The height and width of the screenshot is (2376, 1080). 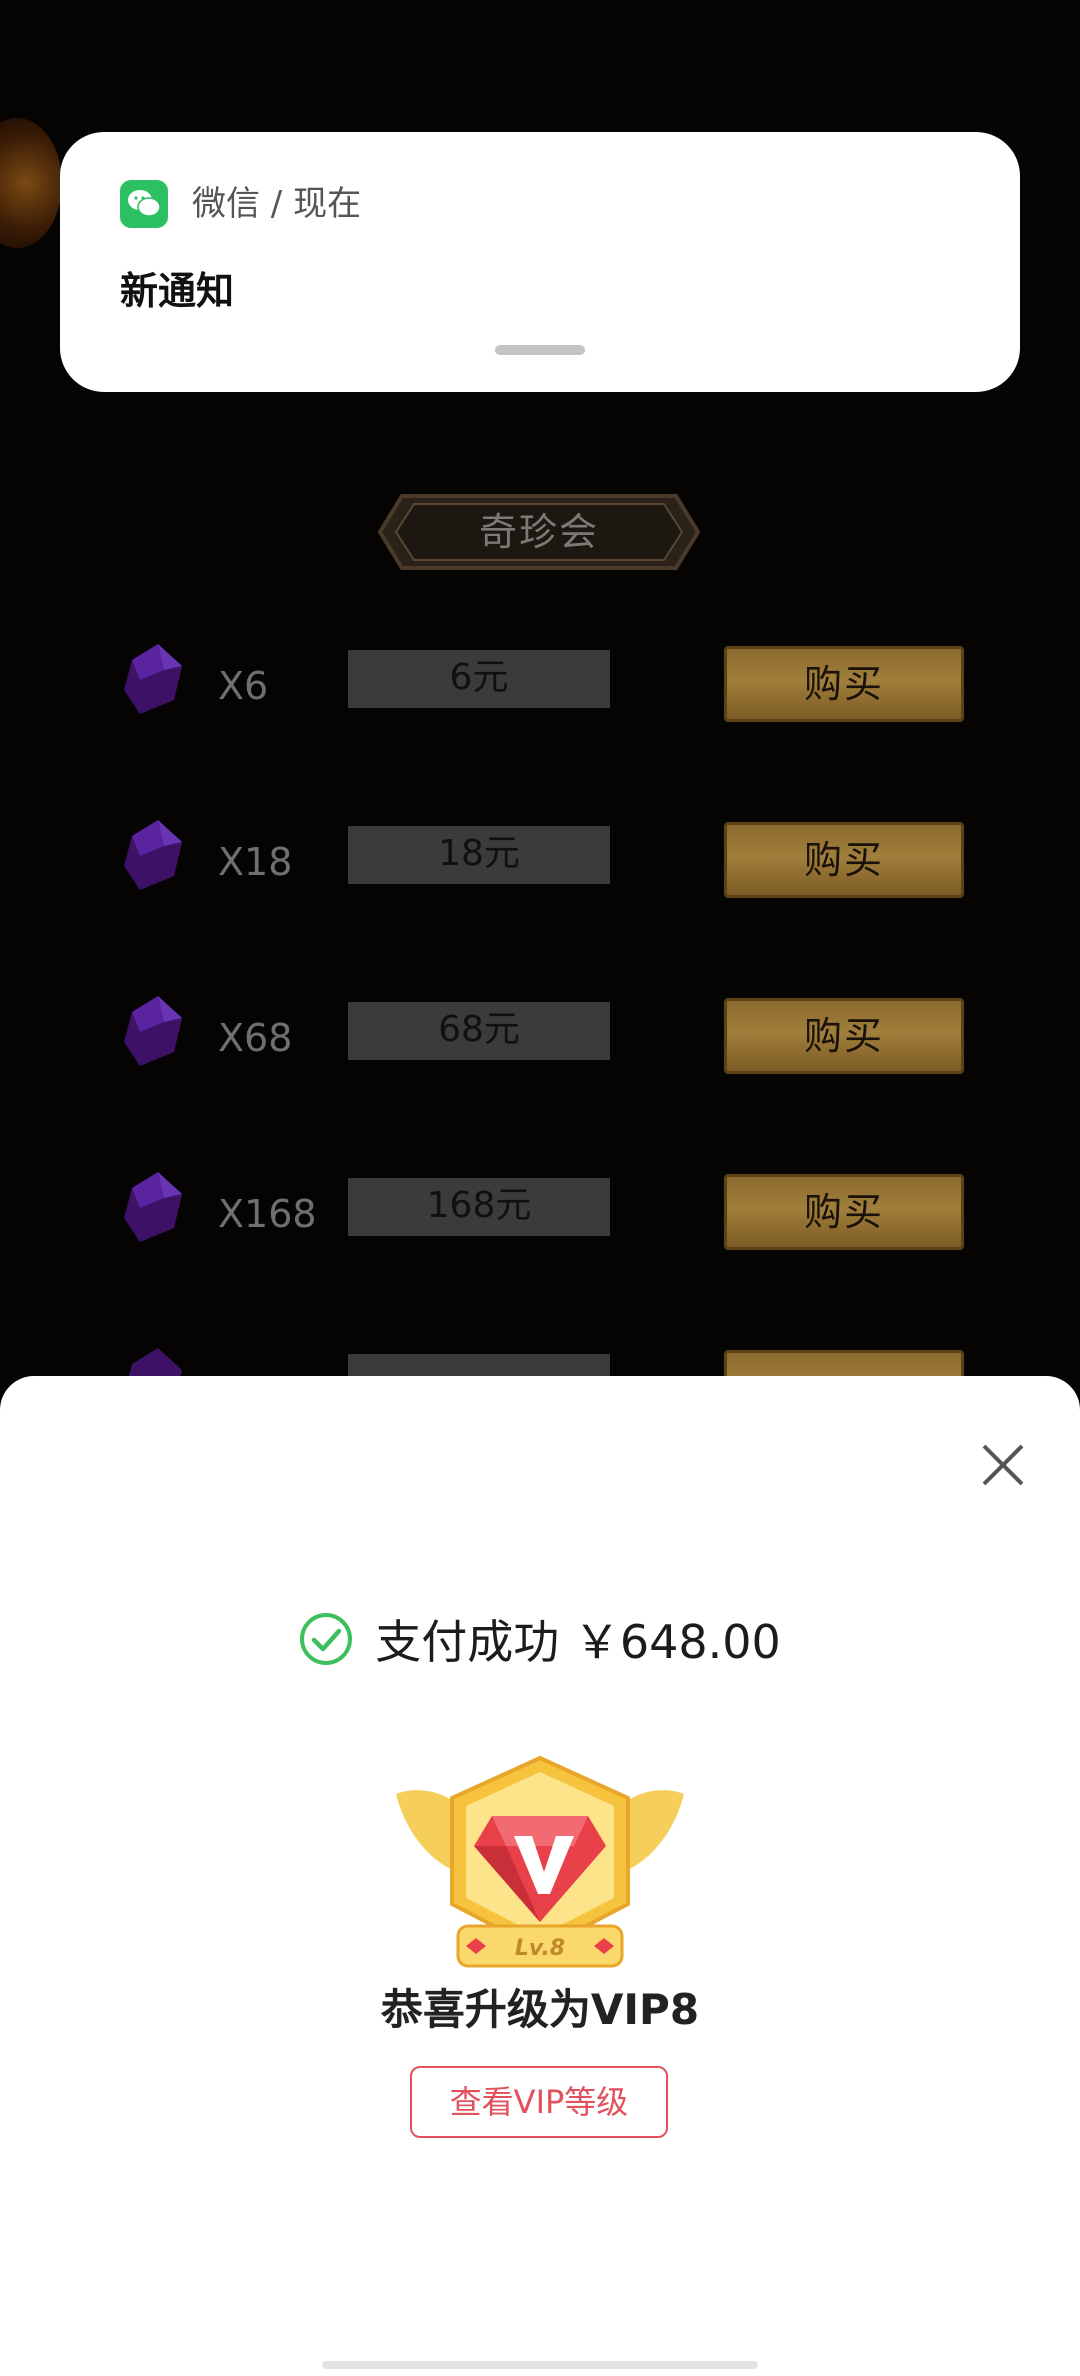 What do you see at coordinates (326, 1639) in the screenshot?
I see `success-check-icon` at bounding box center [326, 1639].